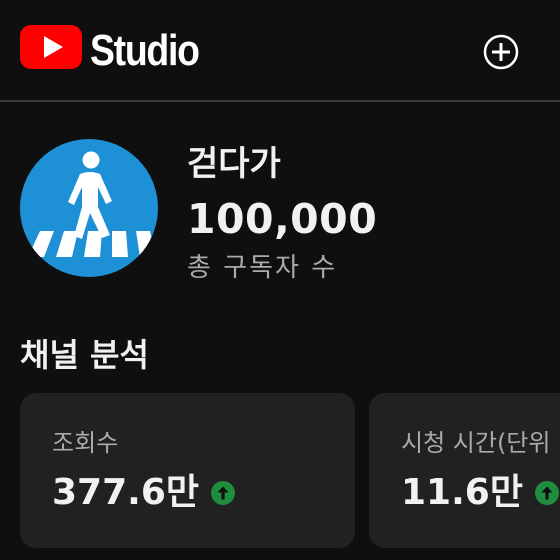 This screenshot has width=560, height=560. What do you see at coordinates (85, 443) in the screenshot?
I see `metric-label: 조회수` at bounding box center [85, 443].